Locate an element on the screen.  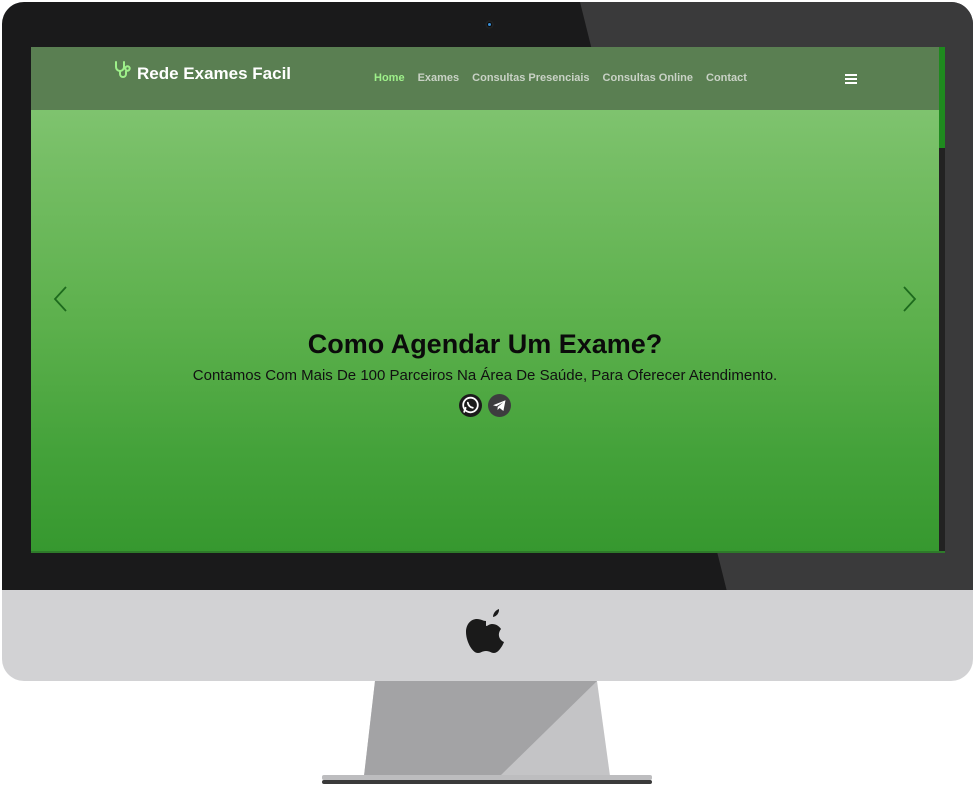
stethoscope-icon is located at coordinates (123, 69).